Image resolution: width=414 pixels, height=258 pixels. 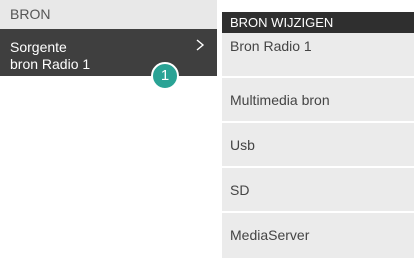 I want to click on source-item-label: Sorgente, so click(x=38, y=47).